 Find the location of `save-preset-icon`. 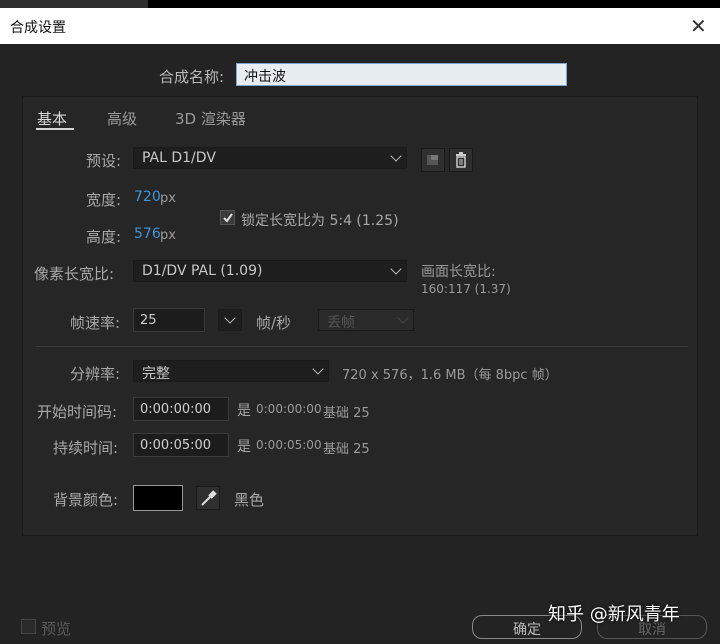

save-preset-icon is located at coordinates (432, 160).